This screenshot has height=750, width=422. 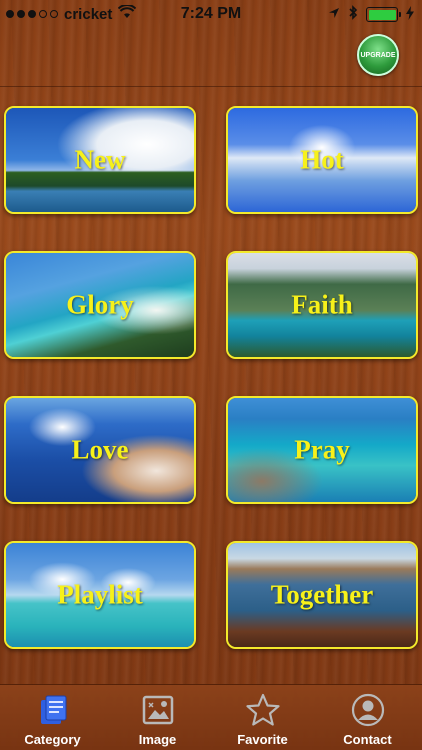 I want to click on tab-label: Favorite, so click(x=262, y=739).